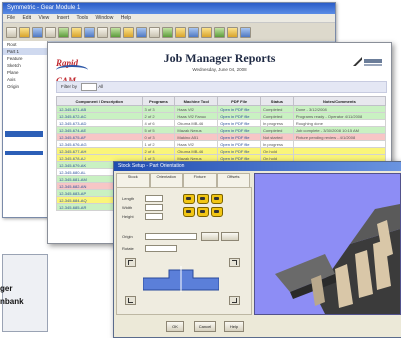 The image size is (401, 338). What do you see at coordinates (127, 207) in the screenshot?
I see `width-label: Width` at bounding box center [127, 207].